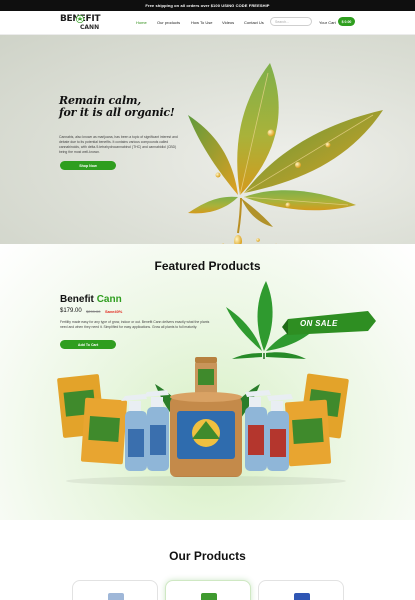  Describe the element at coordinates (346, 21) in the screenshot. I see `cart-total-button: $ 0.00` at that location.